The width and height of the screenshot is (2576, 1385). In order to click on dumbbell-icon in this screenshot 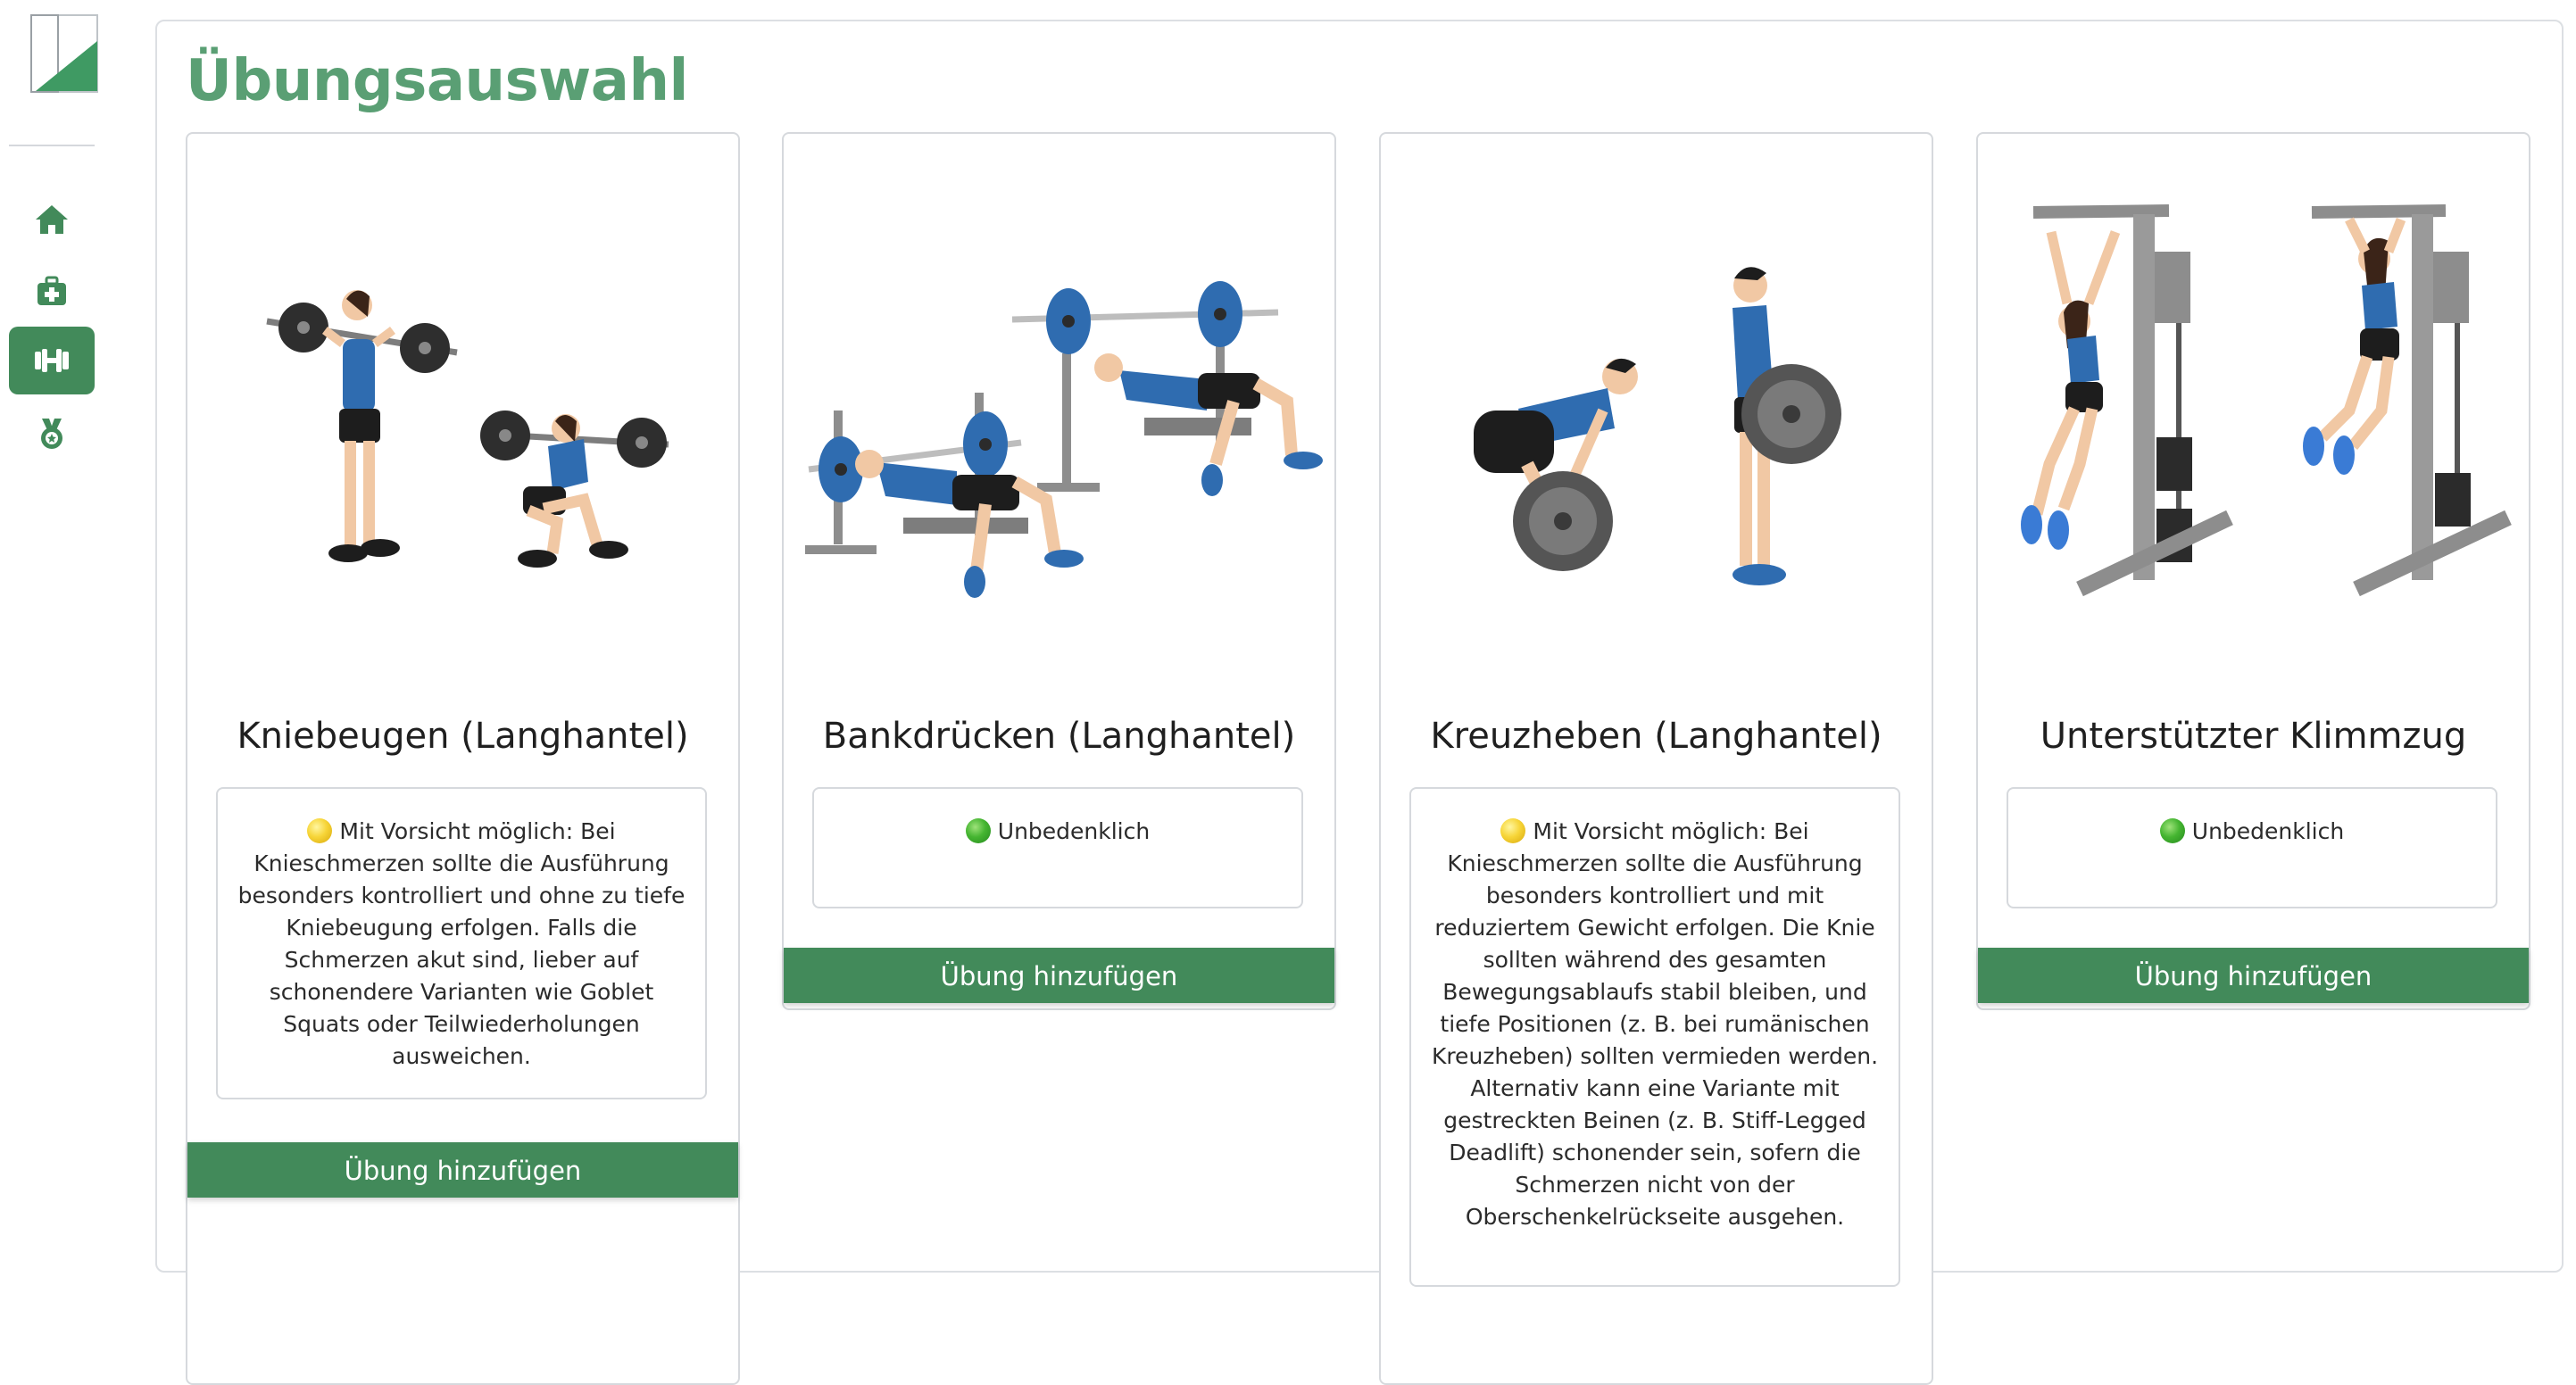, I will do `click(52, 360)`.